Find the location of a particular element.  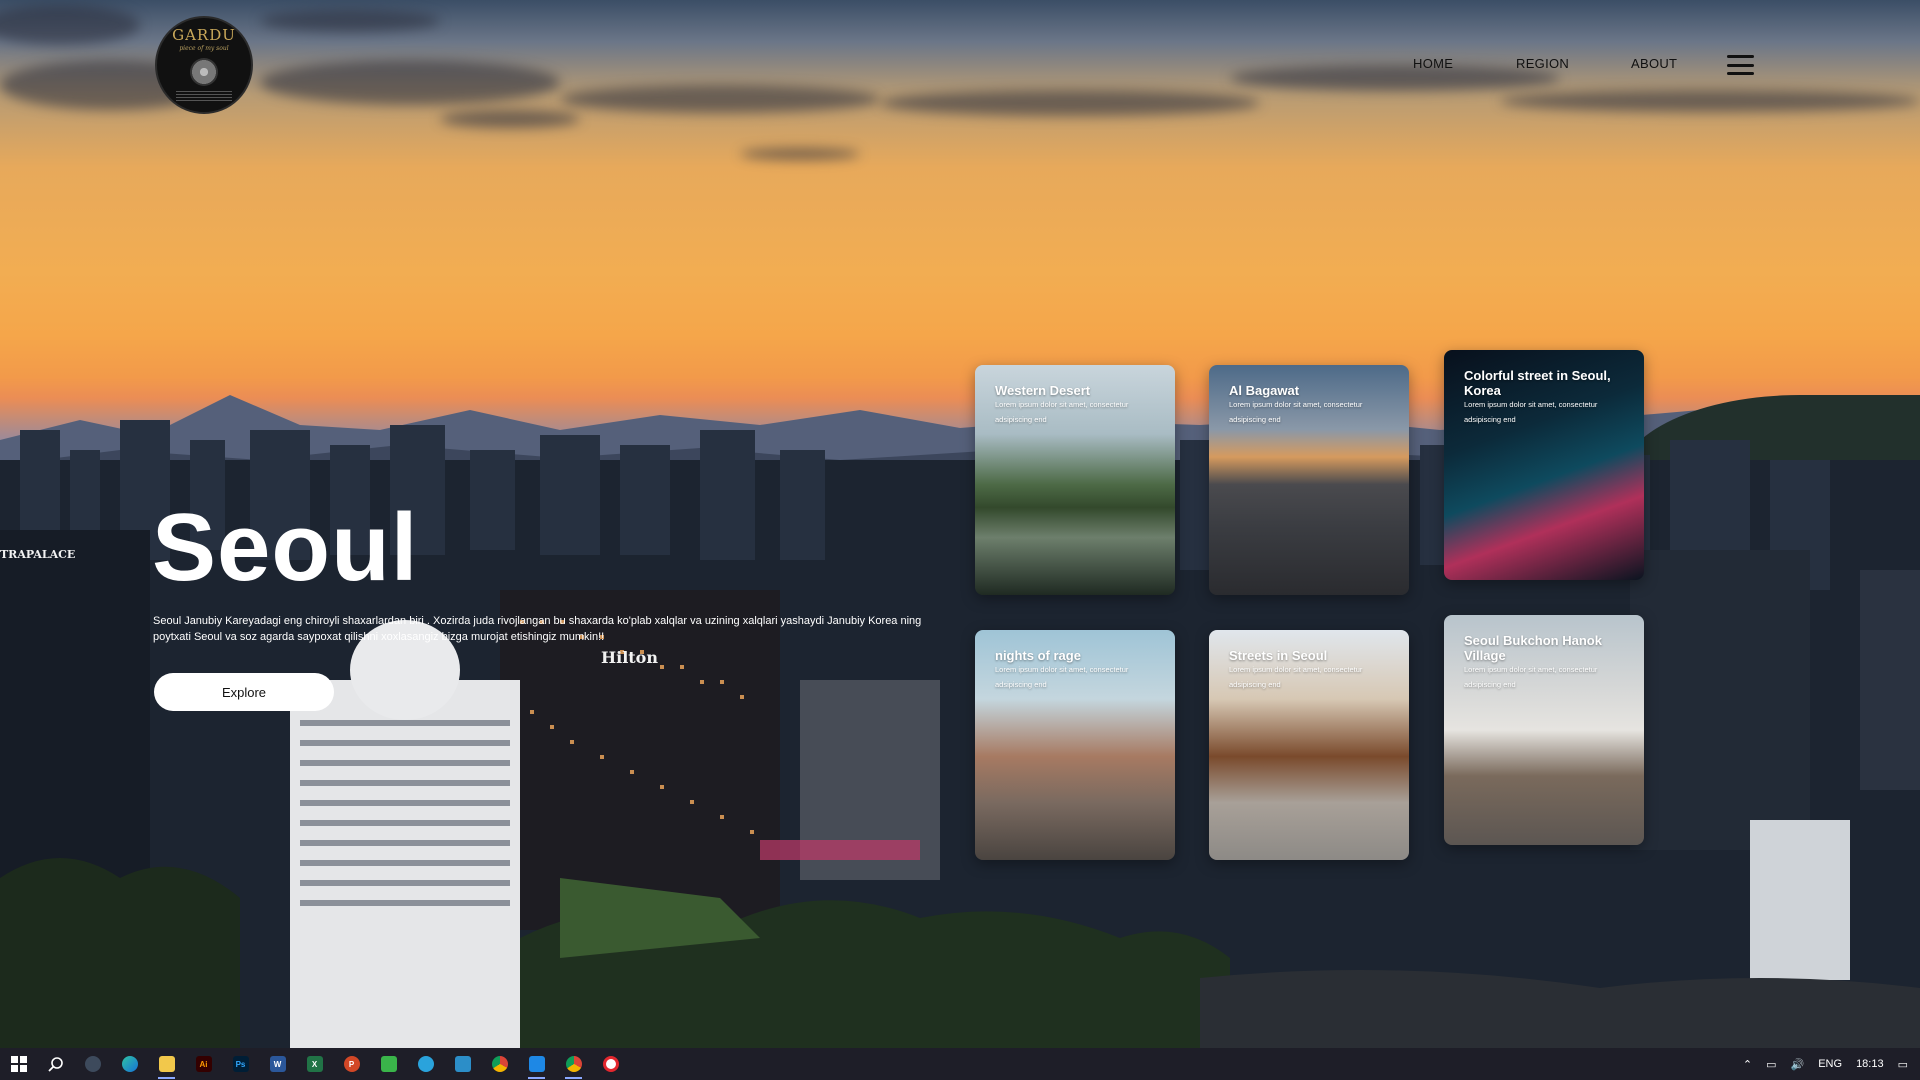

logo-tagline: piece of my soul is located at coordinates (204, 48).